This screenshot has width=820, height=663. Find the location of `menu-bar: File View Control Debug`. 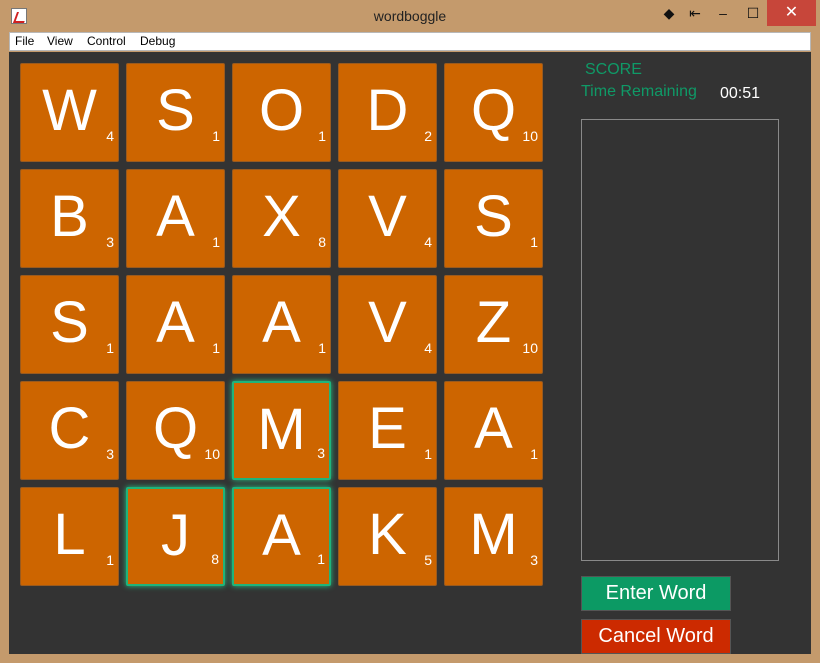

menu-bar: File View Control Debug is located at coordinates (410, 41).